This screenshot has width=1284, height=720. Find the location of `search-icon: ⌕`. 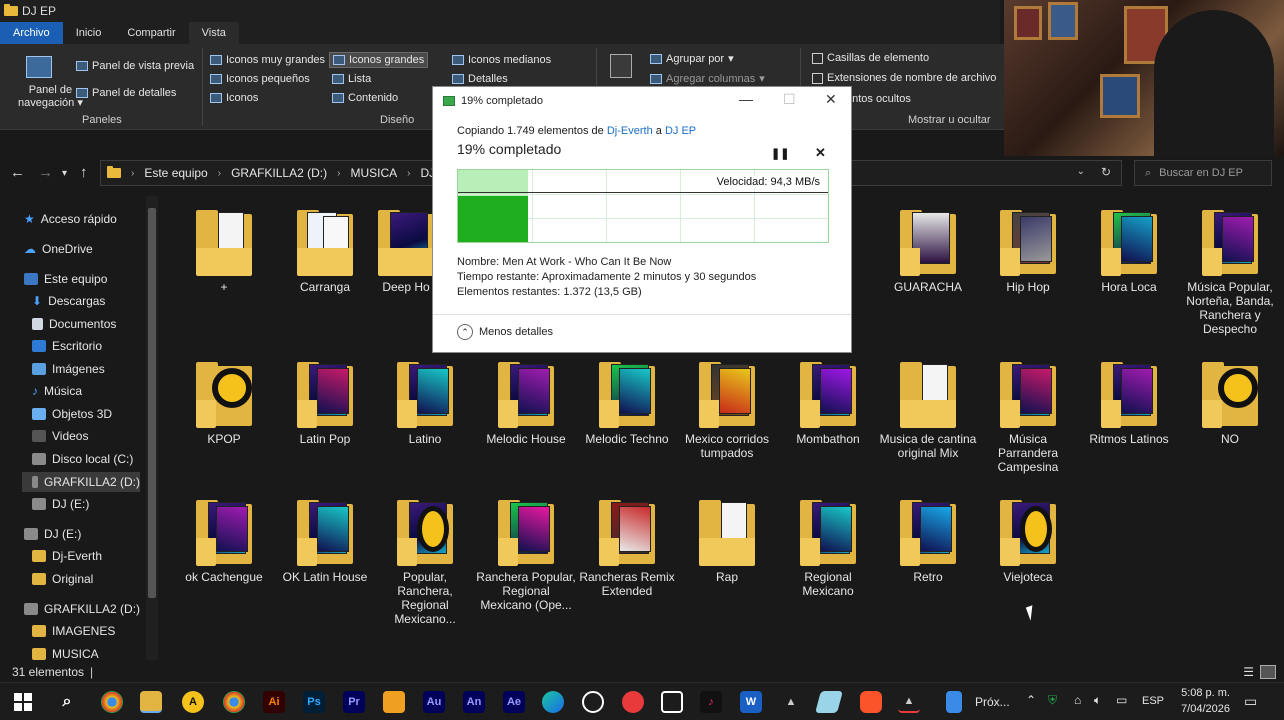

search-icon: ⌕ is located at coordinates (67, 702).